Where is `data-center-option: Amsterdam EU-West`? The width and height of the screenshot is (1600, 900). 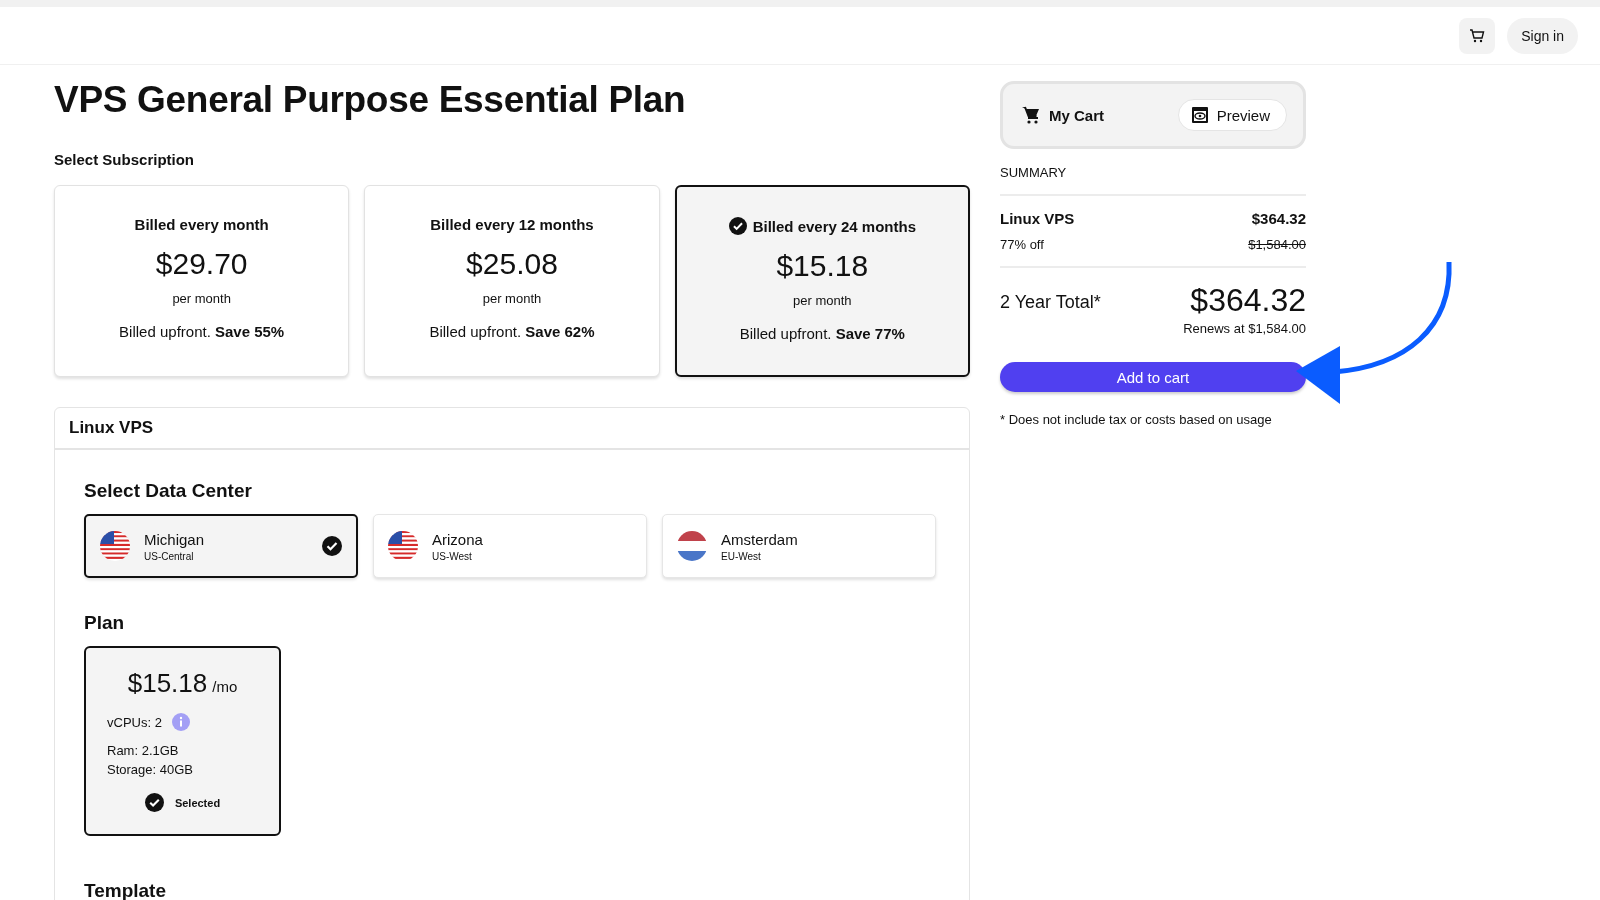
data-center-option: Amsterdam EU-West is located at coordinates (799, 546).